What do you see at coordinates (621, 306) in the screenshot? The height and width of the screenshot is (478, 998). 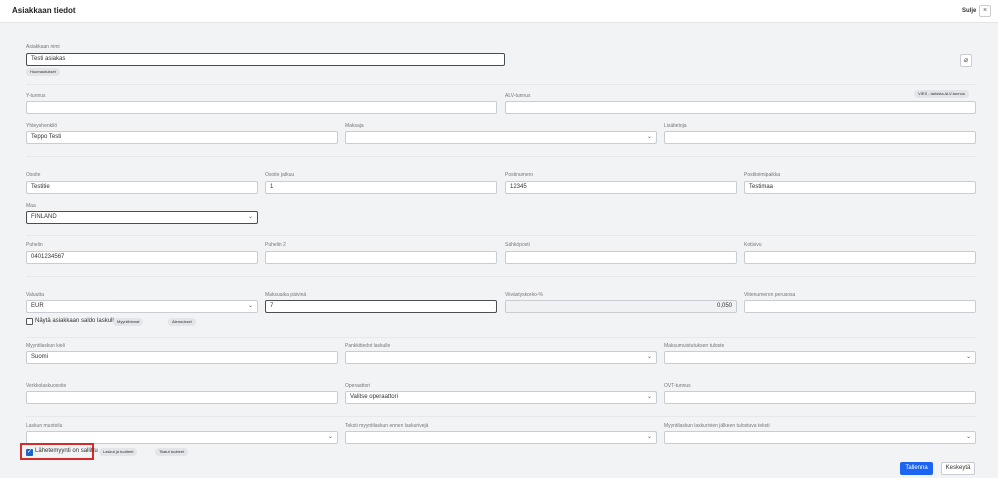 I see `interest-input: 0,050` at bounding box center [621, 306].